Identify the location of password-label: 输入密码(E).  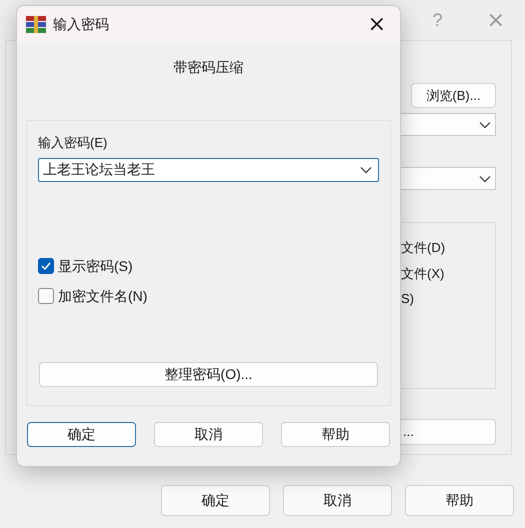
(73, 143).